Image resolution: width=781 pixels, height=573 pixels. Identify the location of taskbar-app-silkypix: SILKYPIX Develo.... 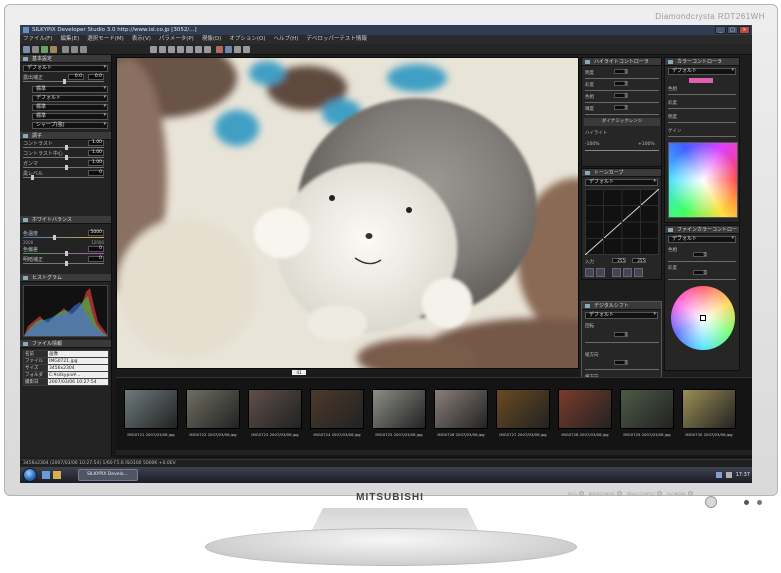
(108, 475).